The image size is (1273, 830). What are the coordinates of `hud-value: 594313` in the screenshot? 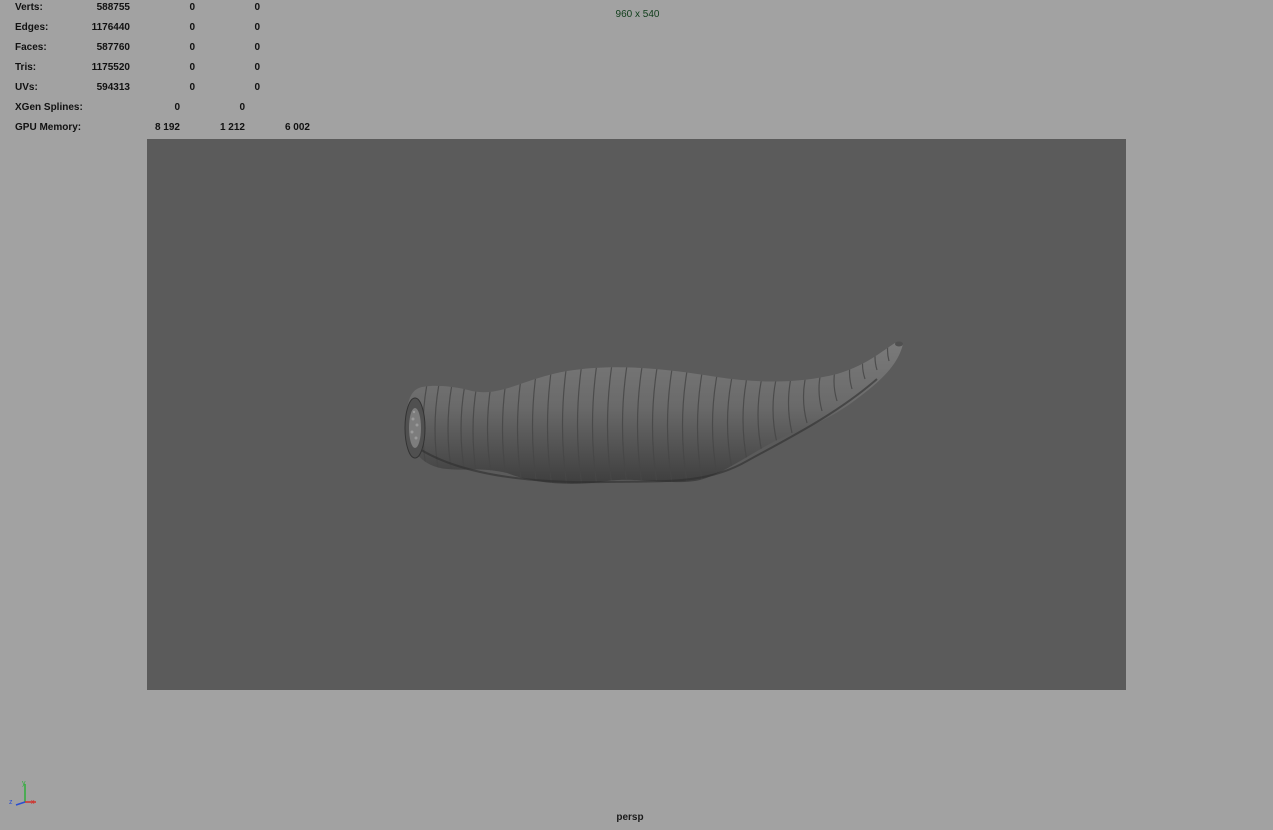 It's located at (113, 87).